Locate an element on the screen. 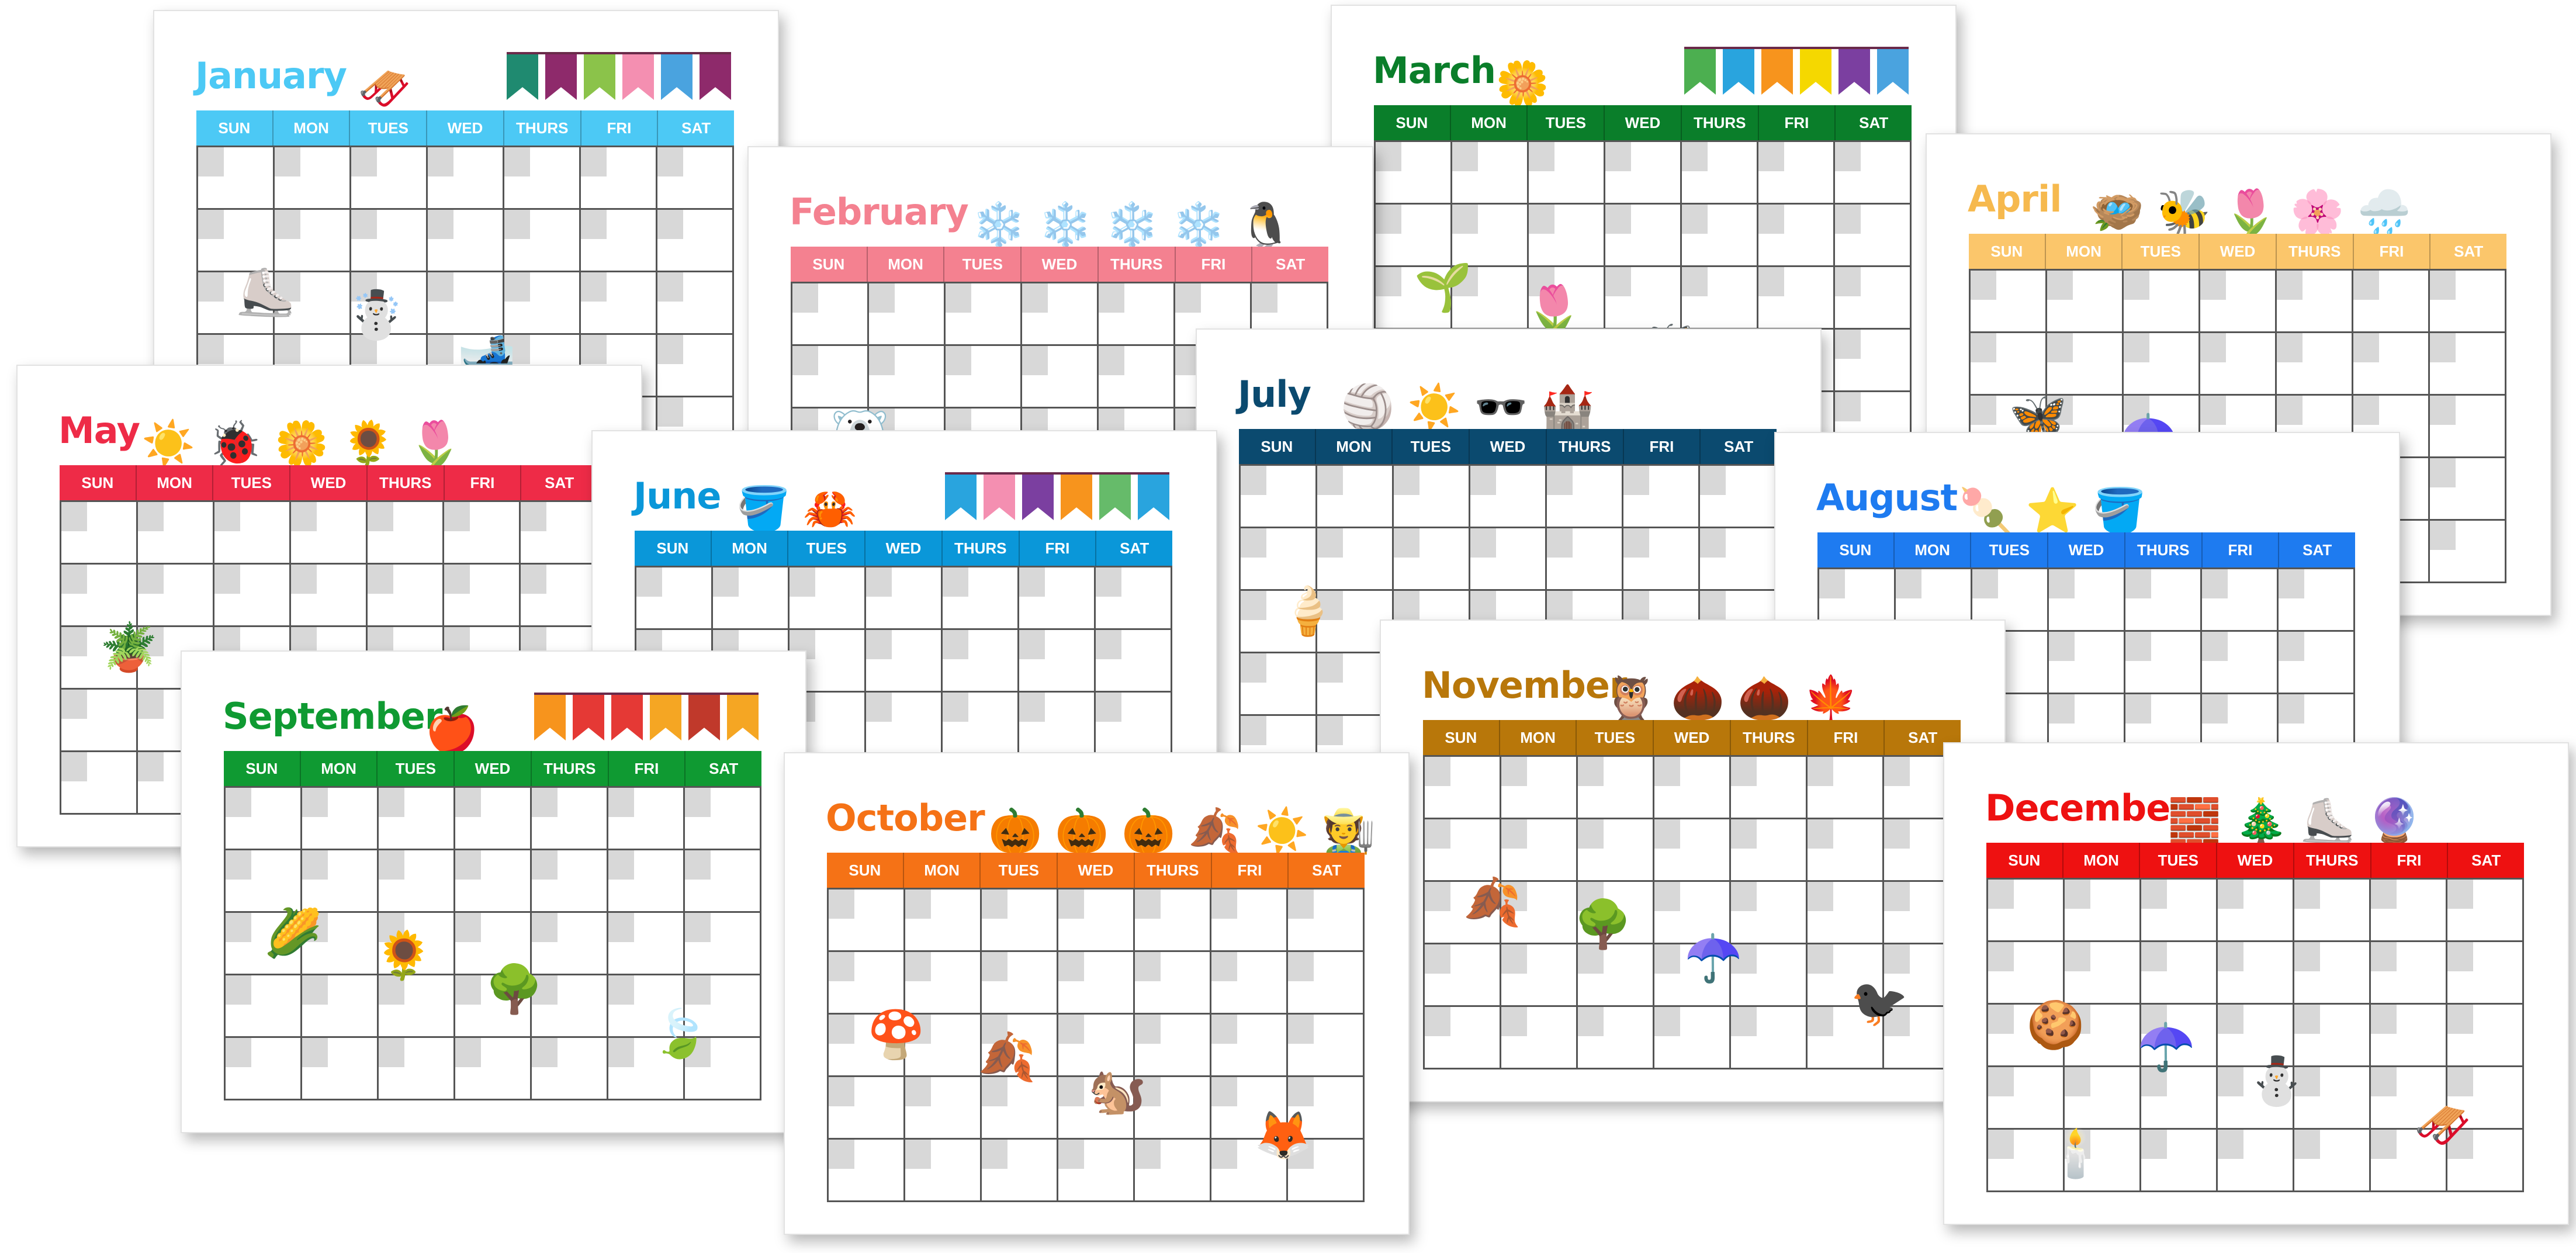 The height and width of the screenshot is (1253, 2576). calendar-page-september: September 🍎 SUN MON TUES WED THURS FRI SAT 🌽 🌳 🌻 🍃 is located at coordinates (493, 891).